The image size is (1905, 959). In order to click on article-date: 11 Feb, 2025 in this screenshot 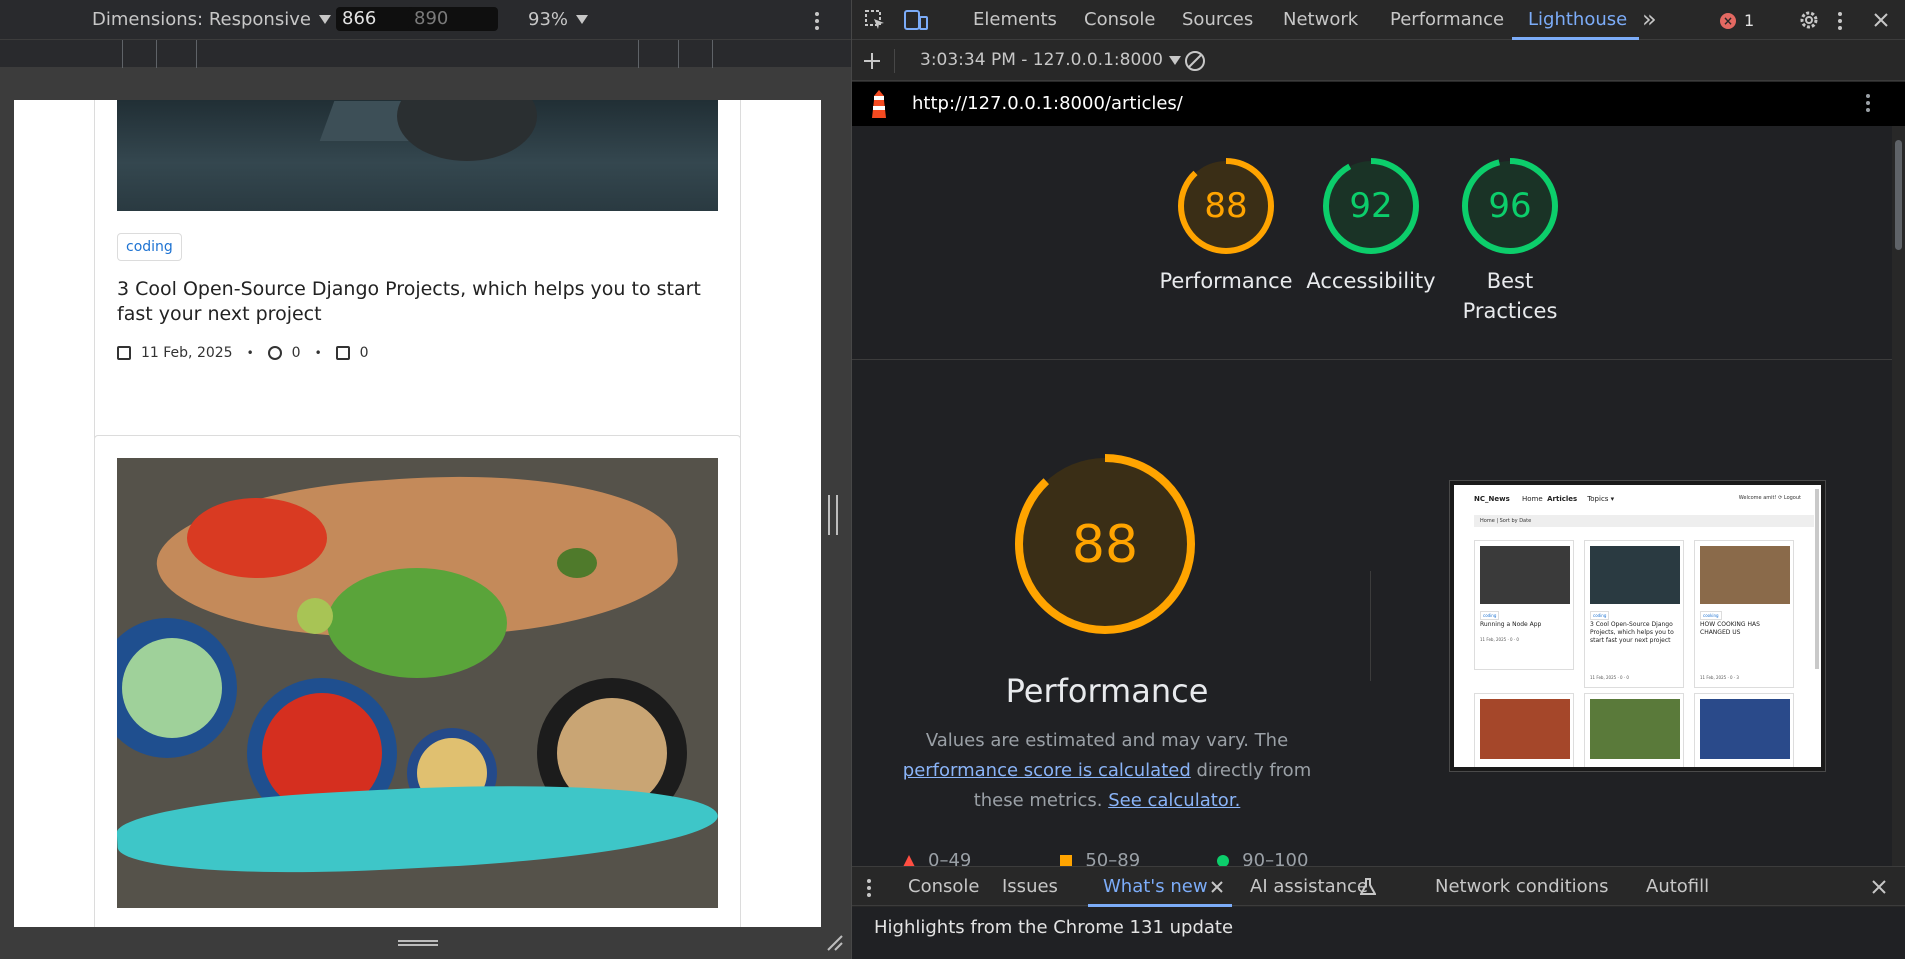, I will do `click(187, 353)`.